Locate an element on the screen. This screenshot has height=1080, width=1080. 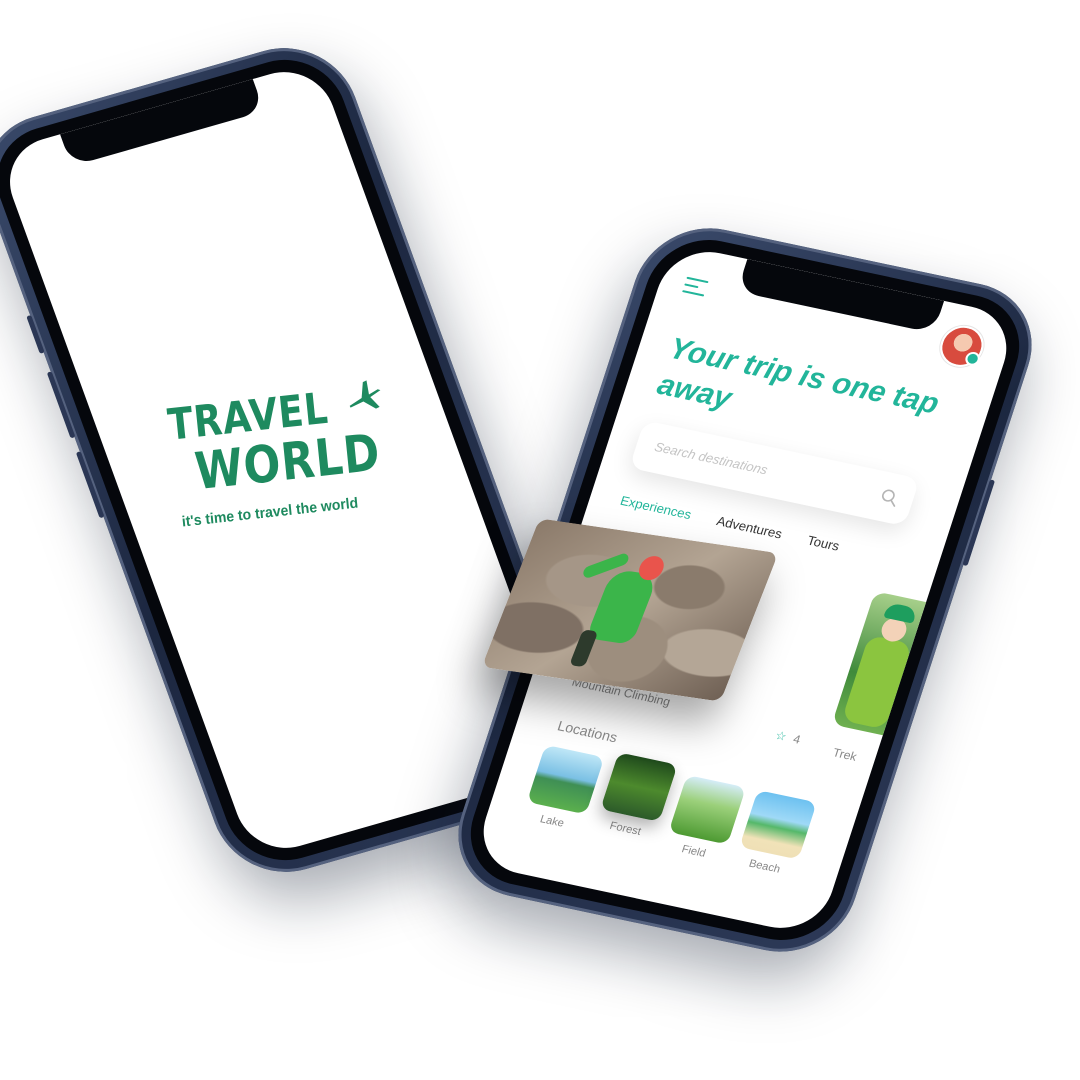
star-icon: ☆ is located at coordinates (781, 736).